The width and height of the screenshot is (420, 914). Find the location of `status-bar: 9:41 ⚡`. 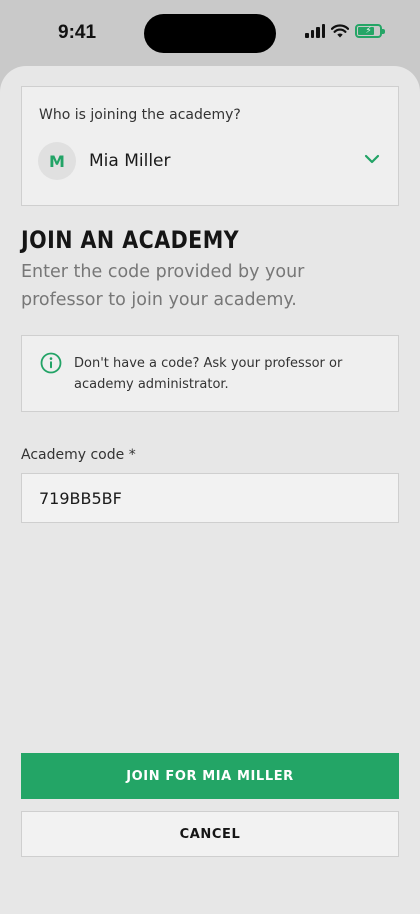

status-bar: 9:41 ⚡ is located at coordinates (210, 33).